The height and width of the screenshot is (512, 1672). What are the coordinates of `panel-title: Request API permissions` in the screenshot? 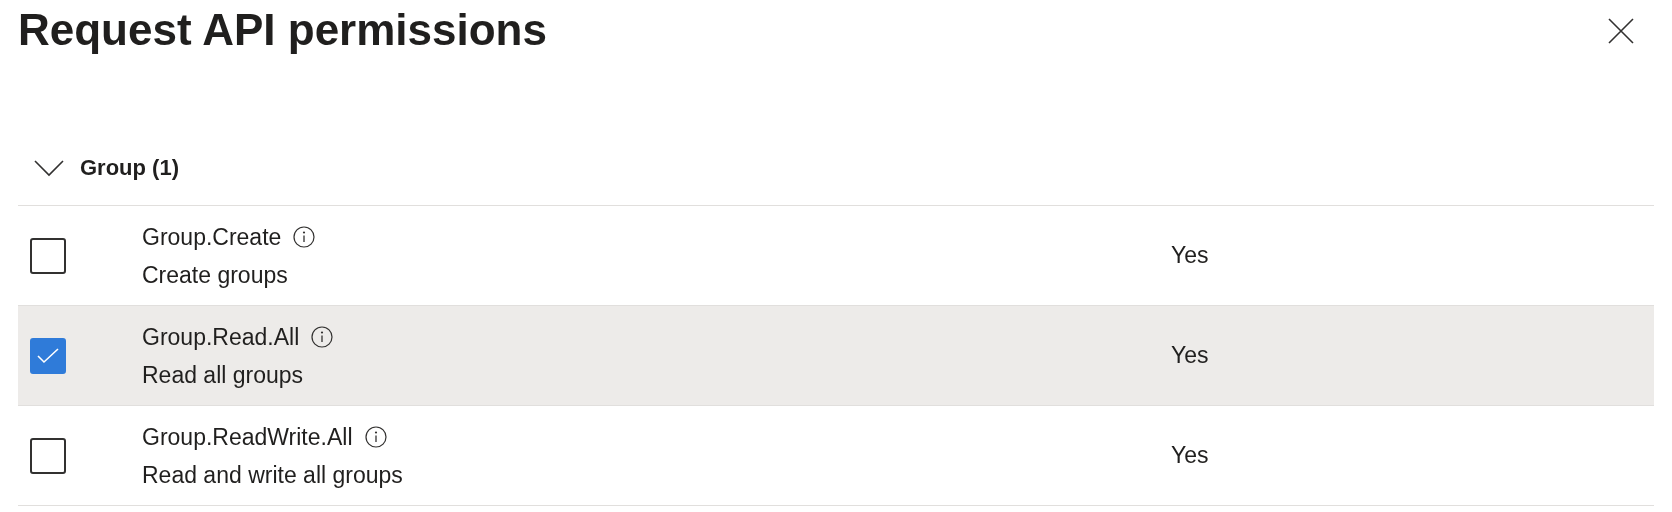 It's located at (282, 30).